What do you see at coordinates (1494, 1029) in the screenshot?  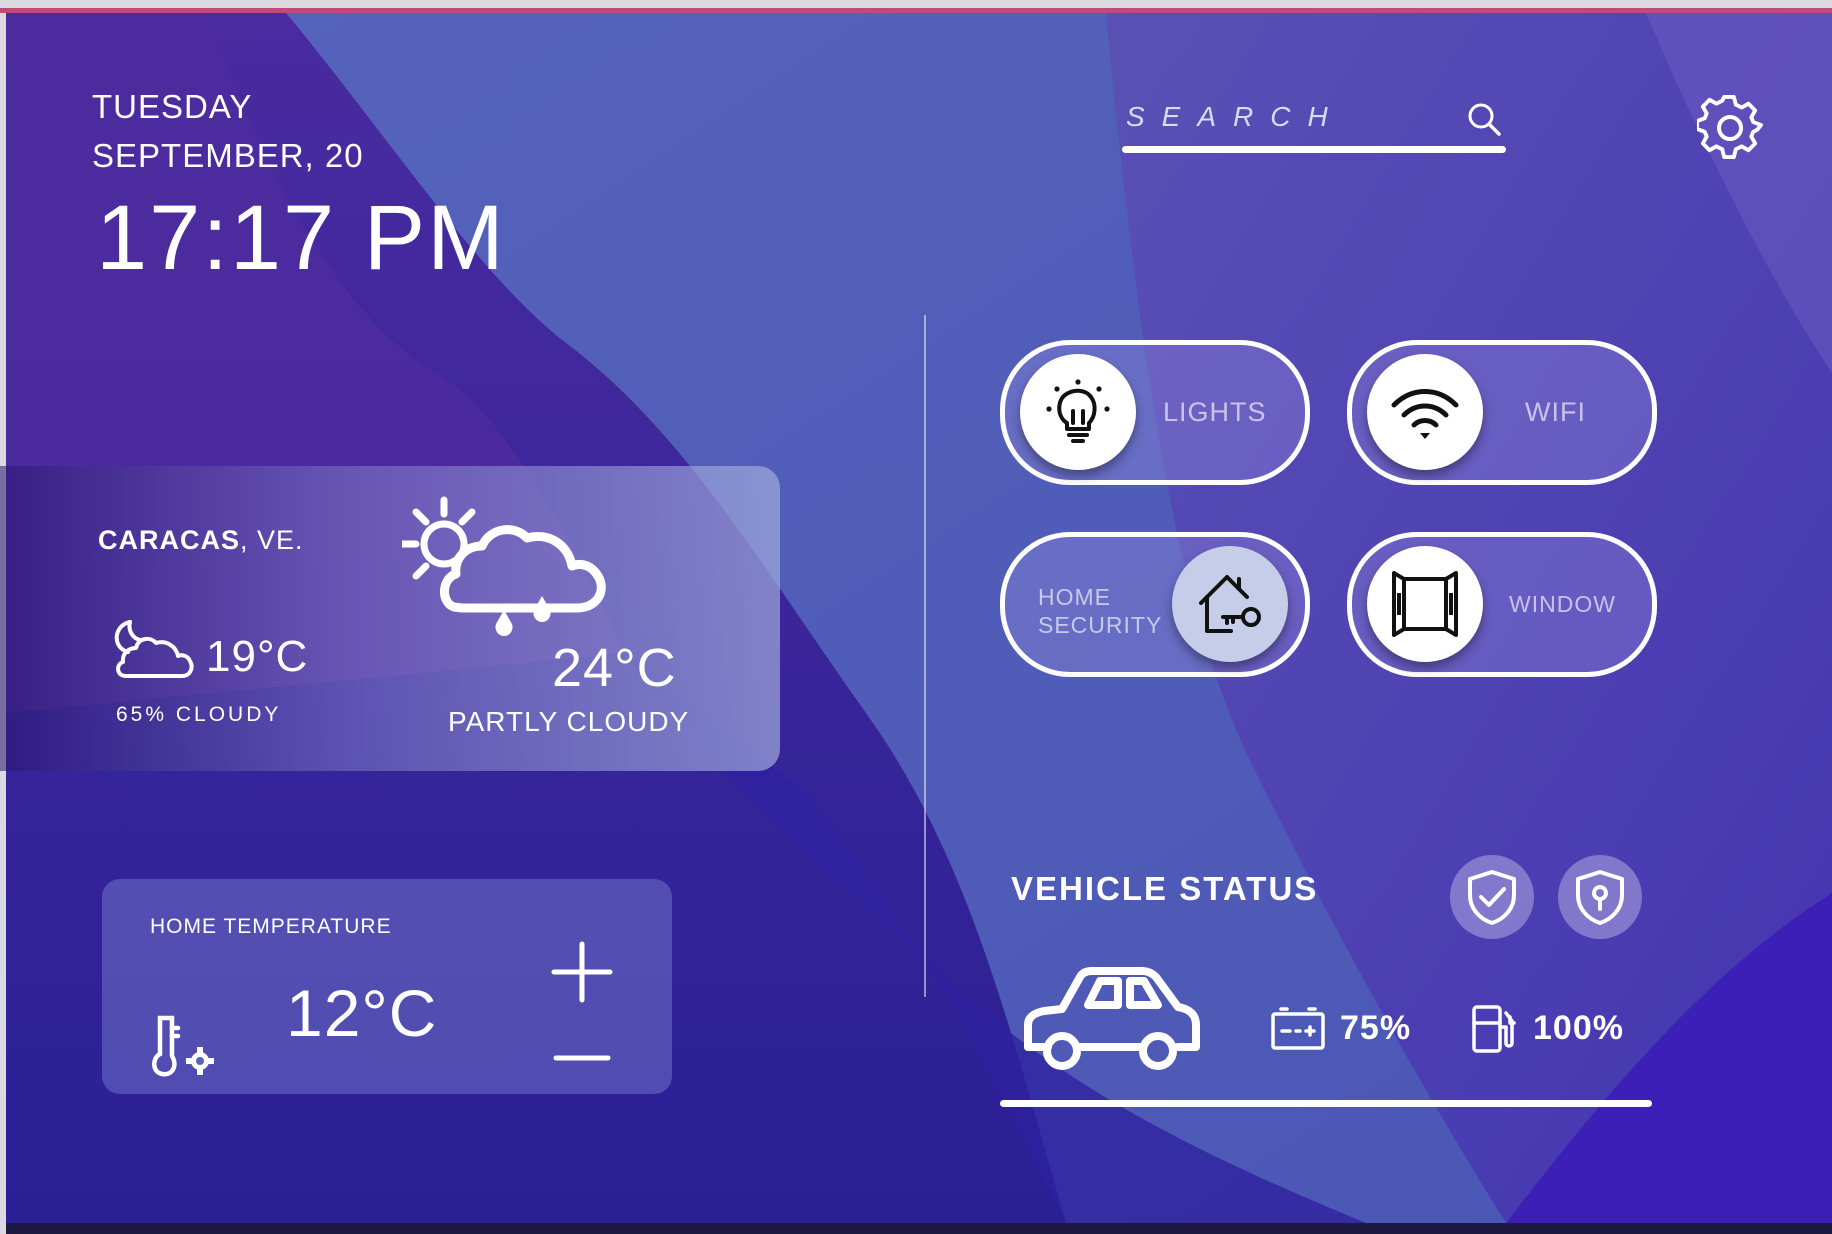 I see `fuel-icon` at bounding box center [1494, 1029].